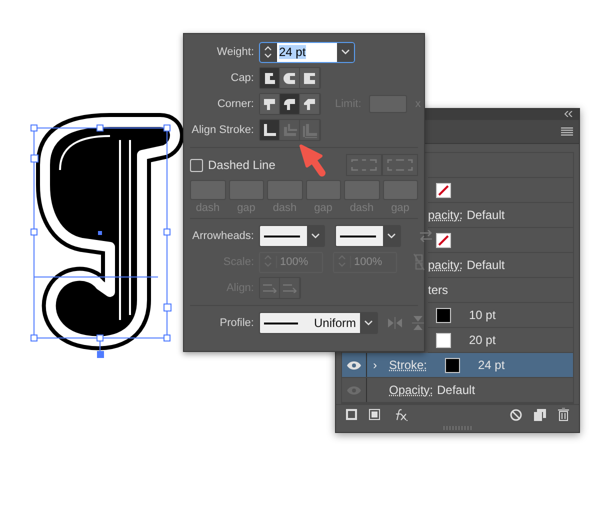 The image size is (599, 507). Describe the element at coordinates (516, 414) in the screenshot. I see `clear-icon` at that location.